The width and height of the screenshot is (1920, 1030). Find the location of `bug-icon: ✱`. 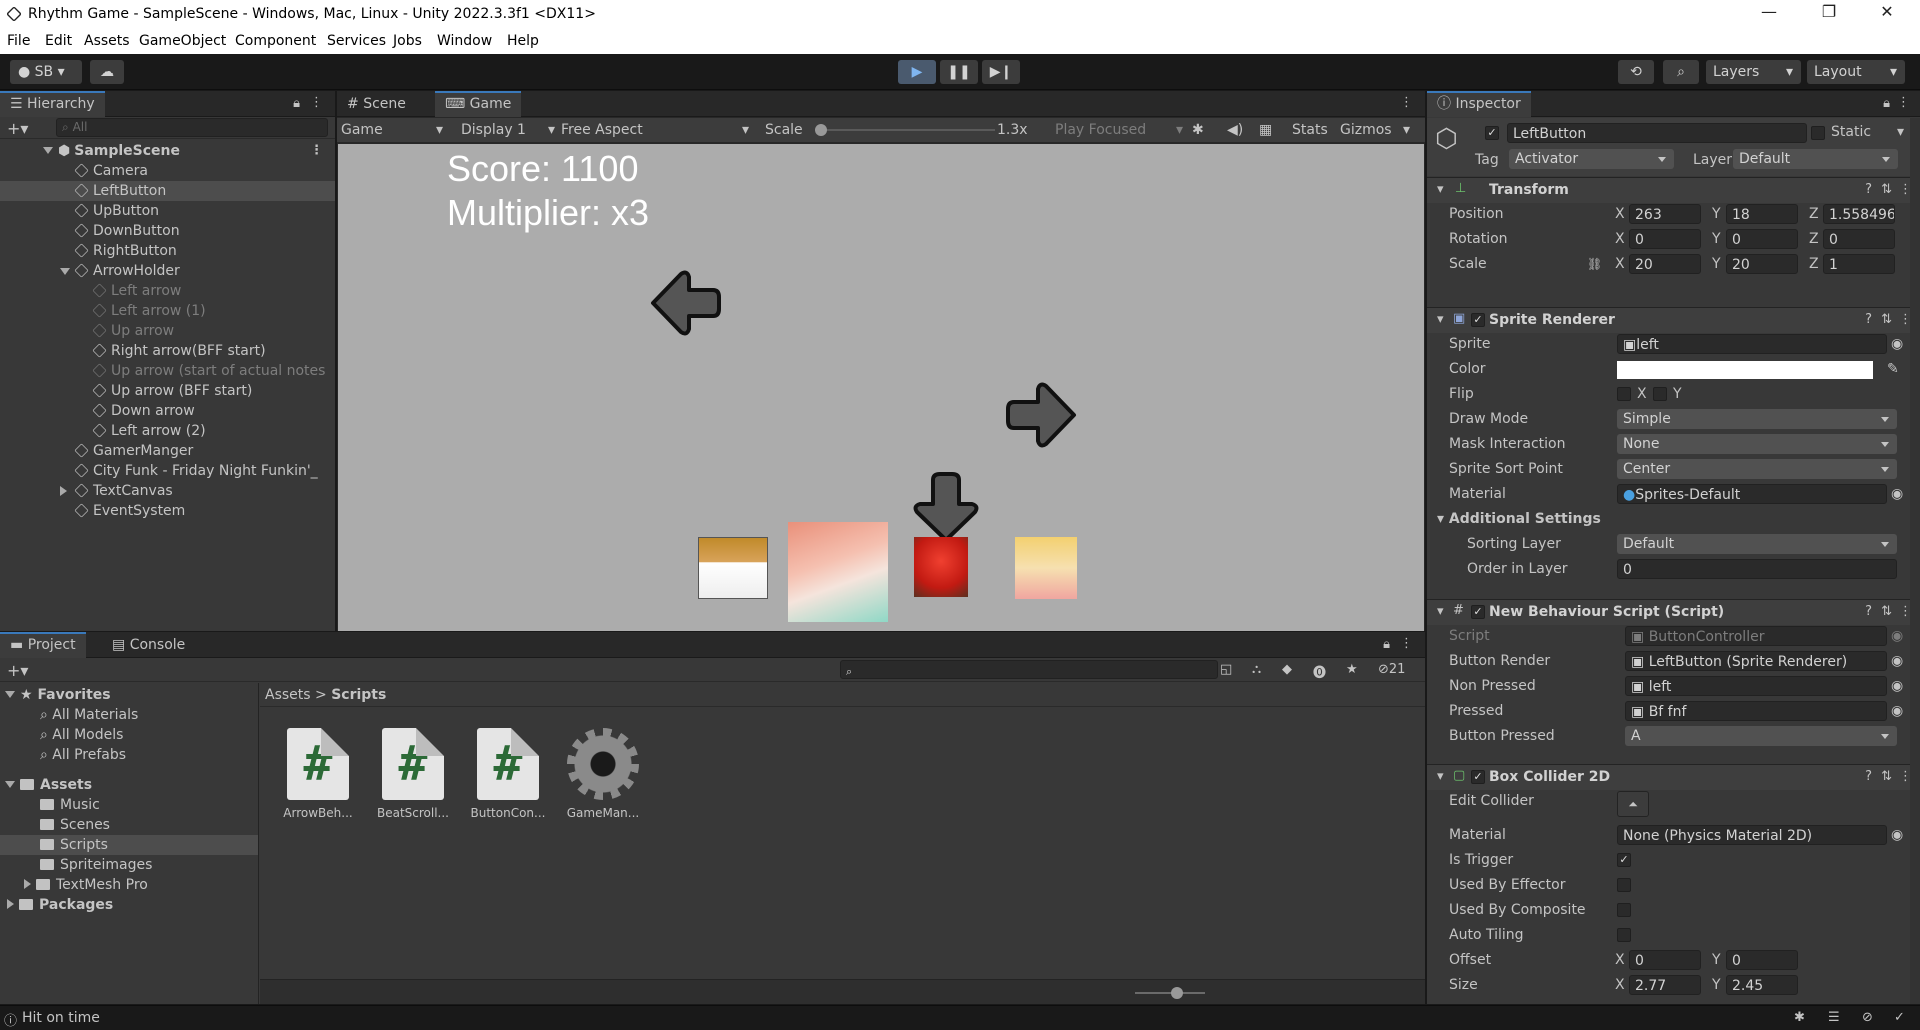

bug-icon: ✱ is located at coordinates (1799, 1017).